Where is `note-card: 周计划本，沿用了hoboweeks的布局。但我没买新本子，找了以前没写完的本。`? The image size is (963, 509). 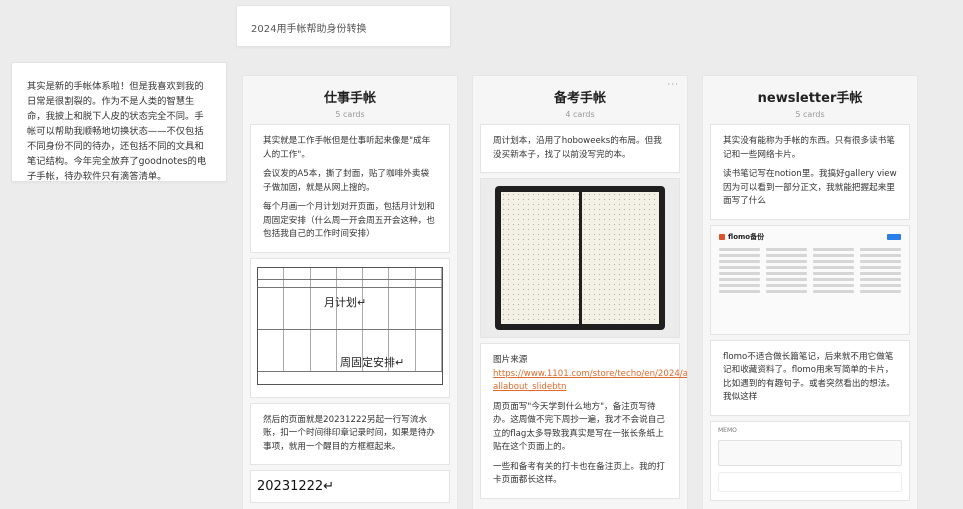
note-card: 周计划本，沿用了hoboweeks的布局。但我没买新本子，找了以前没写完的本。 is located at coordinates (580, 148).